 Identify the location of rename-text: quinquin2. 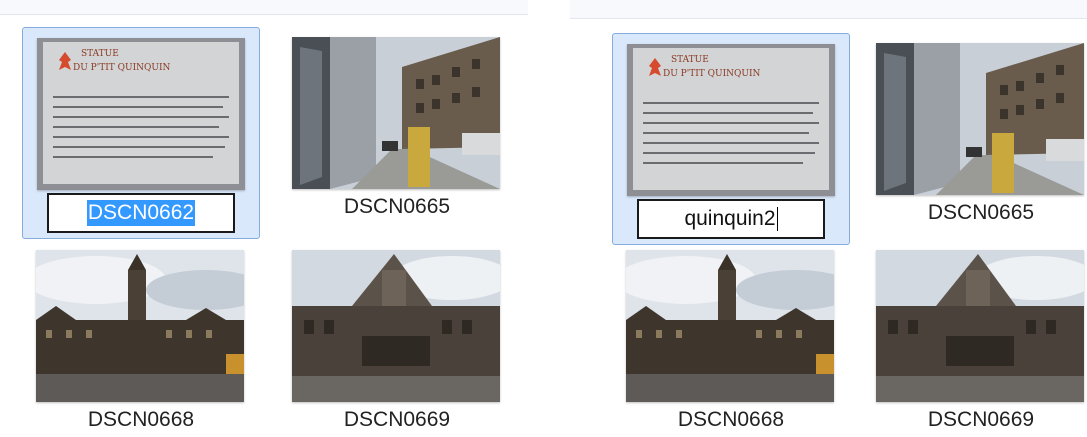
(729, 219).